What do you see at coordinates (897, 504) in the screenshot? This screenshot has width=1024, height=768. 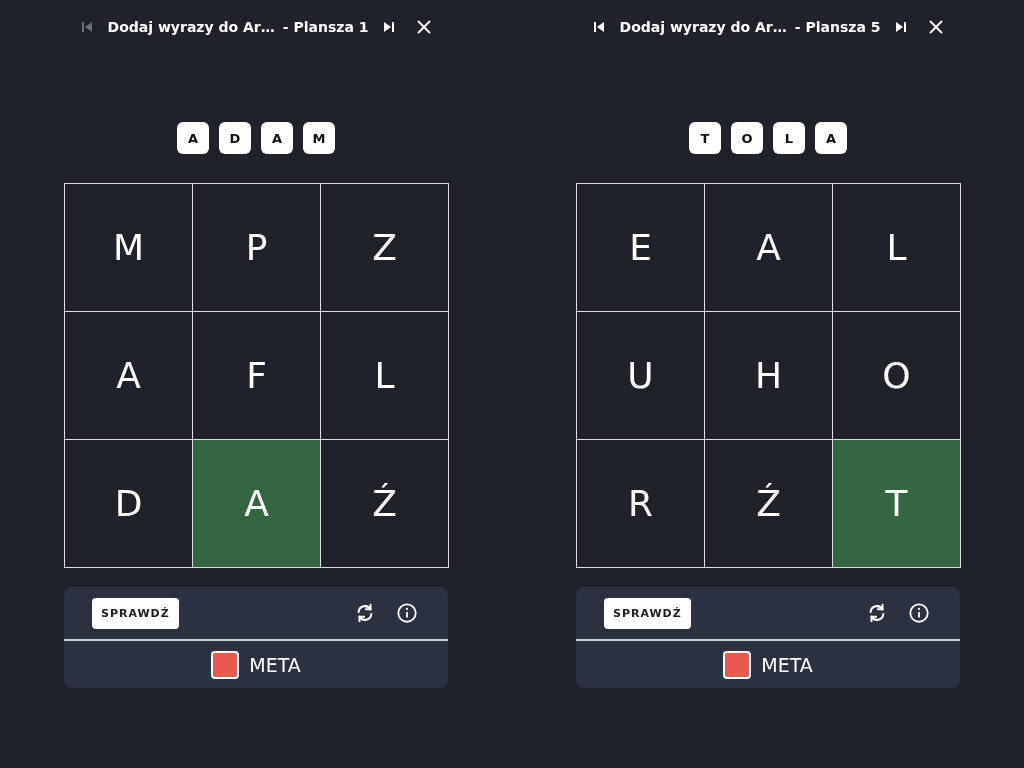 I see `grid-cell: T` at bounding box center [897, 504].